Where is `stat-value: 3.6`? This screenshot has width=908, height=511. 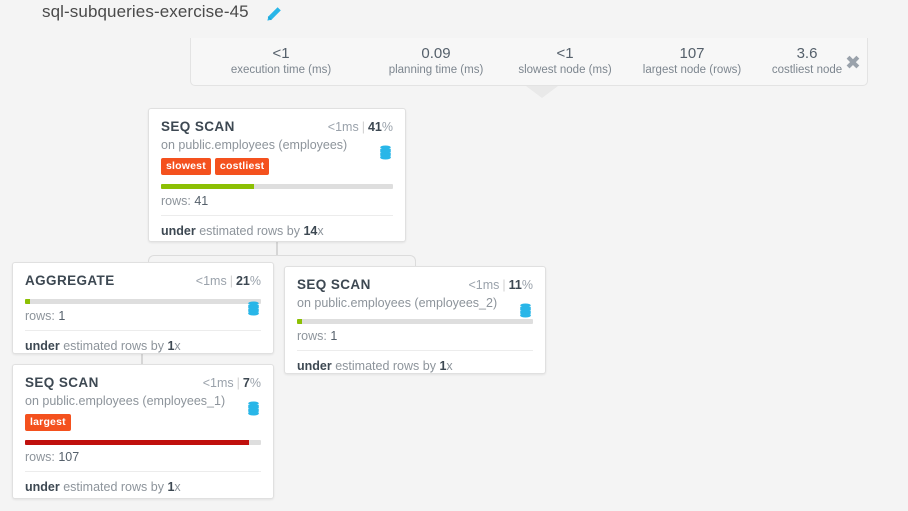
stat-value: 3.6 is located at coordinates (807, 53).